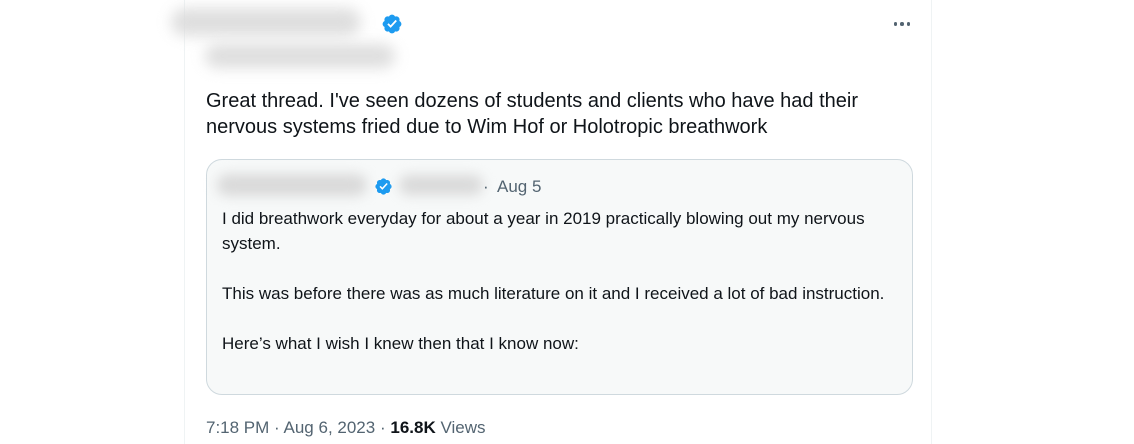 The height and width of the screenshot is (444, 1134). What do you see at coordinates (519, 187) in the screenshot?
I see `quoted-tweet-date: Aug 5` at bounding box center [519, 187].